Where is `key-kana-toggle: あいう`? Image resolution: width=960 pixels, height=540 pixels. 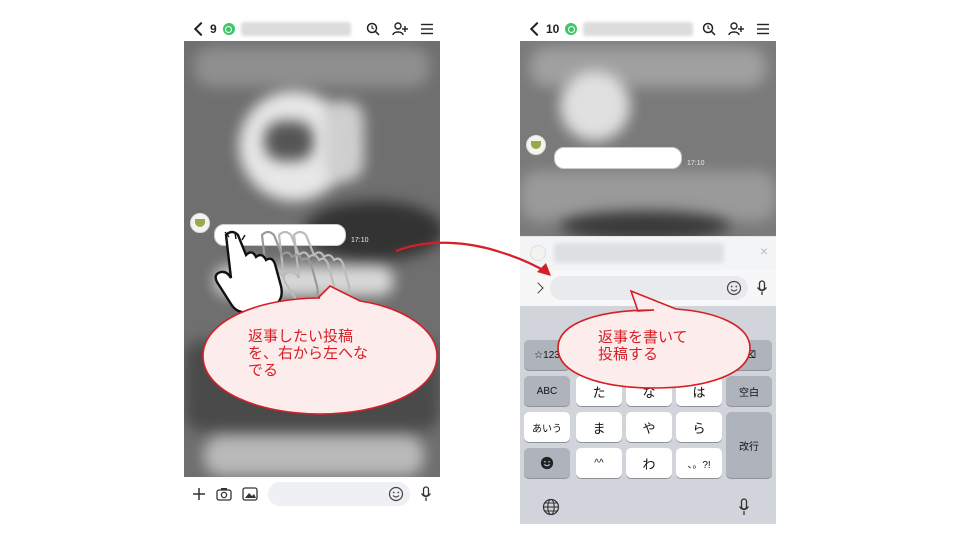
key-kana-toggle: あいう is located at coordinates (547, 427).